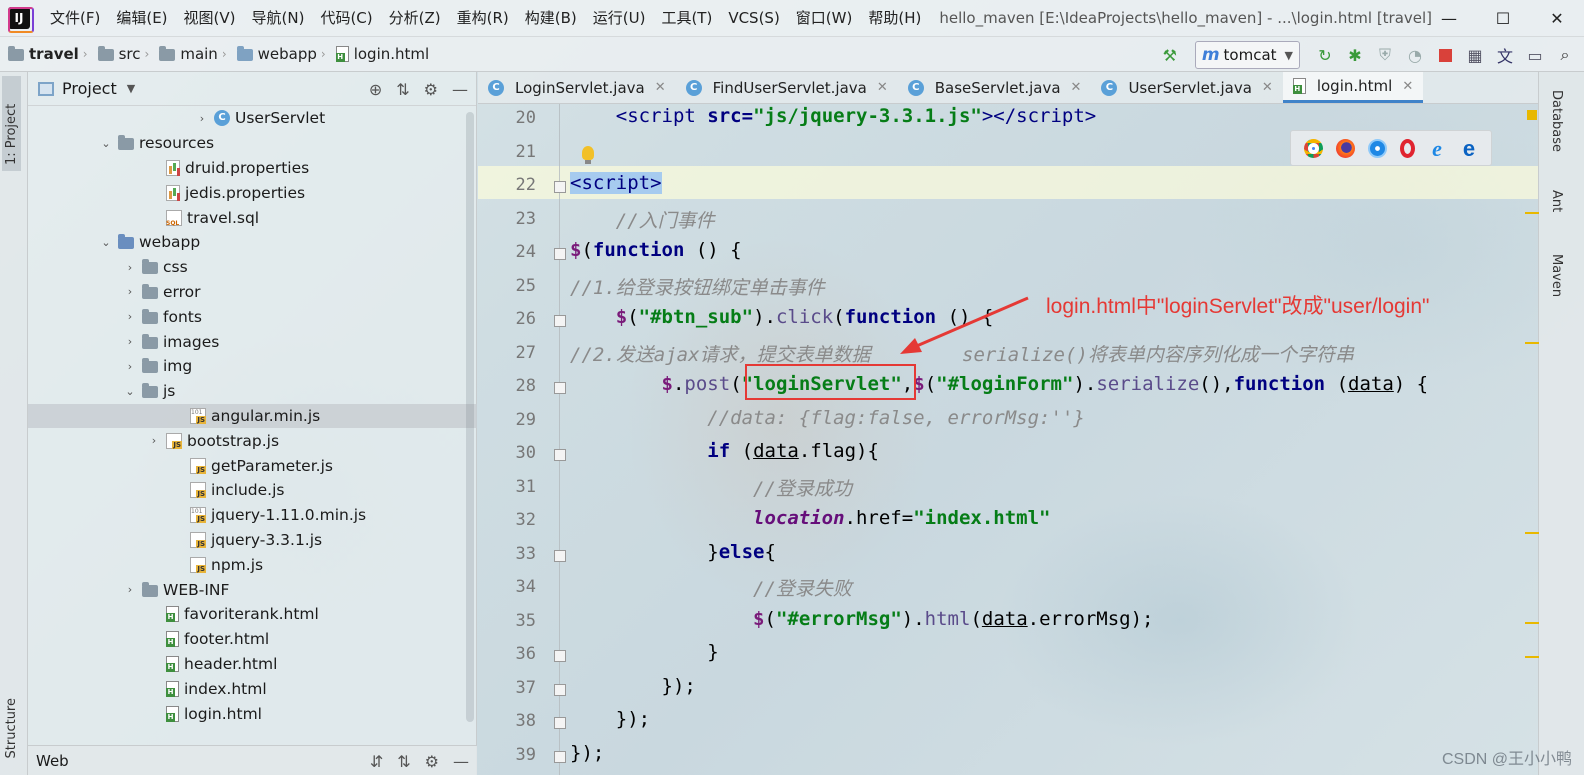 The height and width of the screenshot is (775, 1584). I want to click on expand-all-icon: ⇵, so click(376, 761).